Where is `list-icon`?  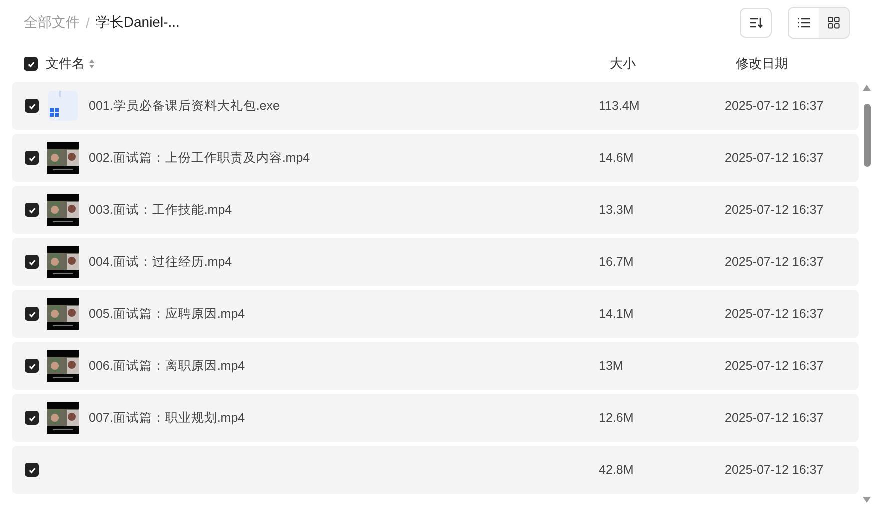
list-icon is located at coordinates (804, 23).